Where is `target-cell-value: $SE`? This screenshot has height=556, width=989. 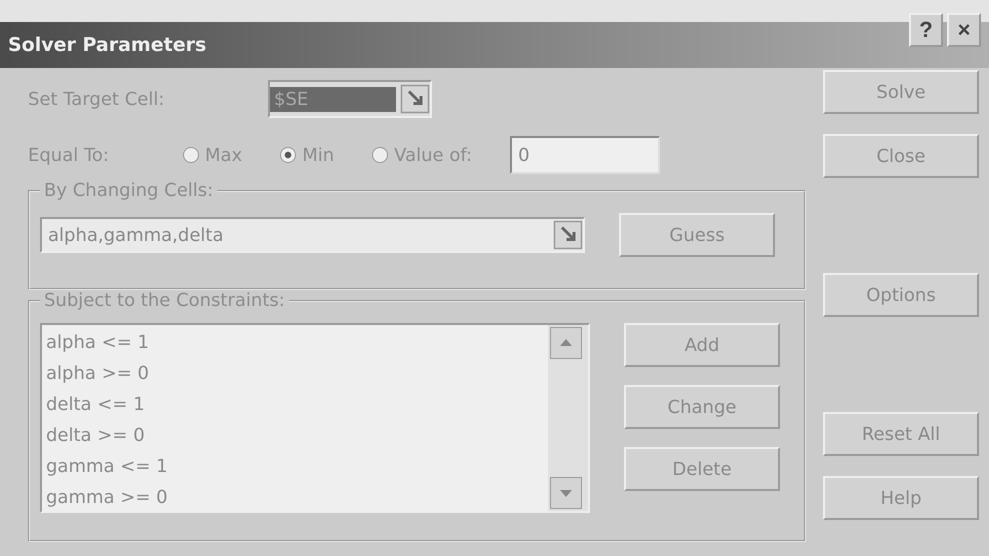 target-cell-value: $SE is located at coordinates (333, 99).